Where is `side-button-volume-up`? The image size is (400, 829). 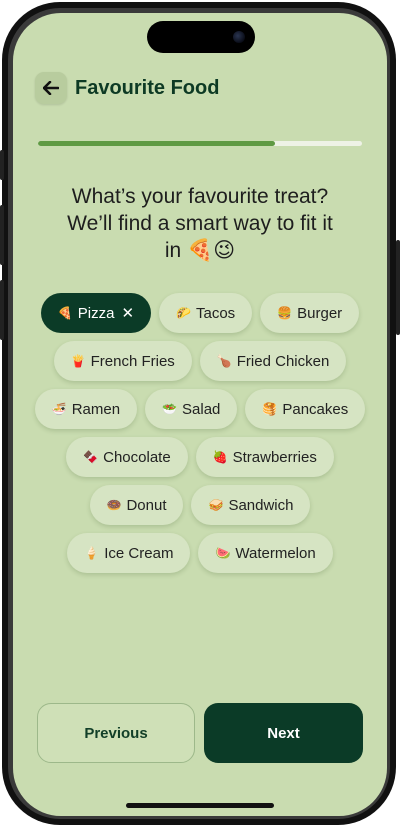
side-button-volume-up is located at coordinates (2, 235).